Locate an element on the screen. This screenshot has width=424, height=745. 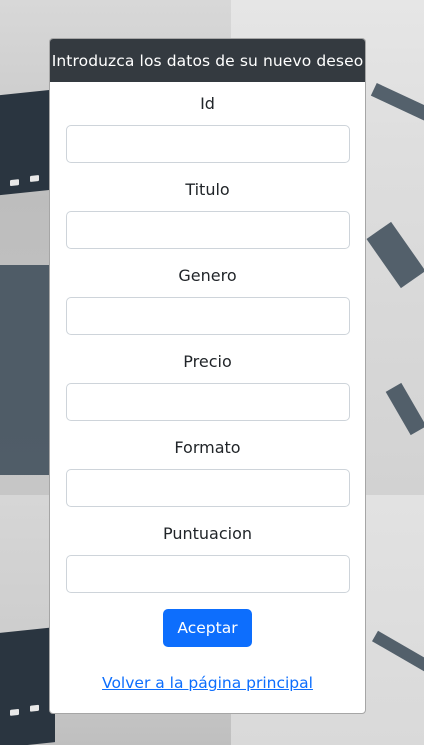
formato-label: Formato is located at coordinates (207, 447).